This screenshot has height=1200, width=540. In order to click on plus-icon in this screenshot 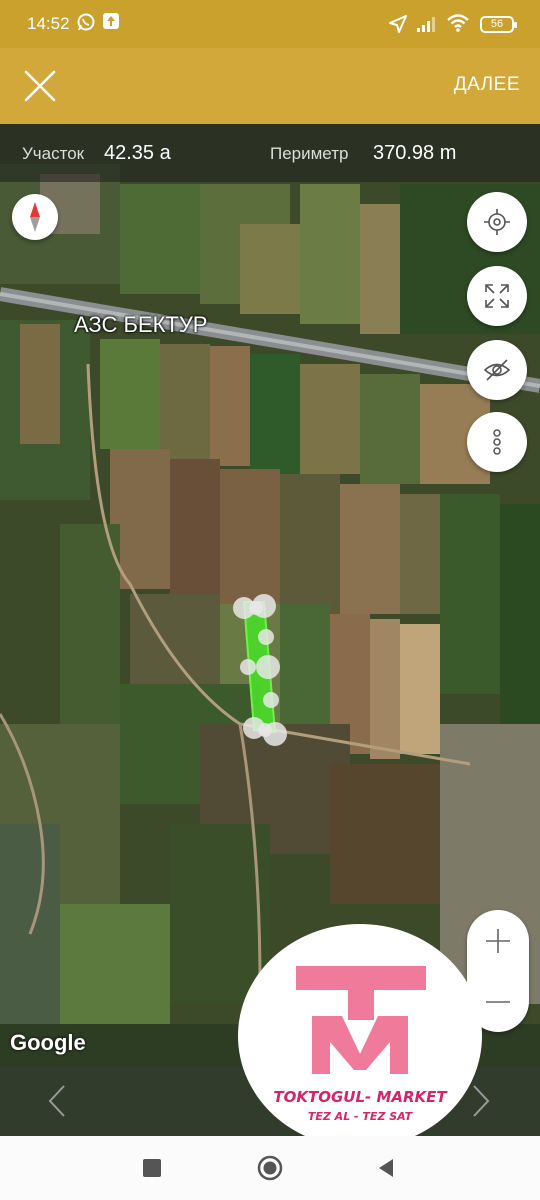, I will do `click(498, 940)`.